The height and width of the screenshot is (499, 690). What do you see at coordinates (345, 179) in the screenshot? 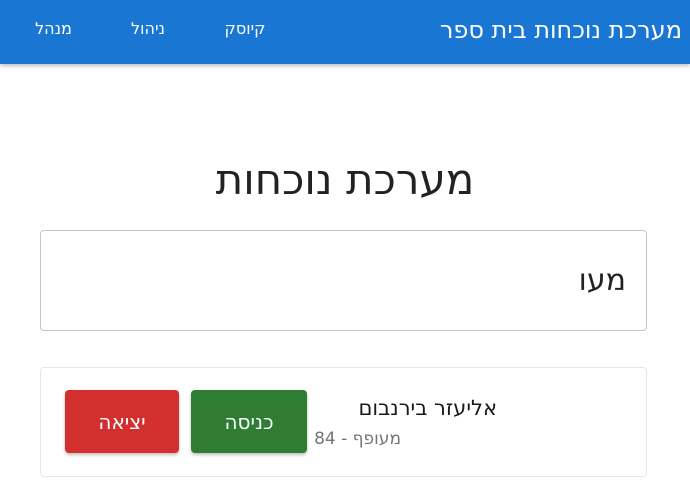
I see `page-title: מערכת נוכחות` at bounding box center [345, 179].